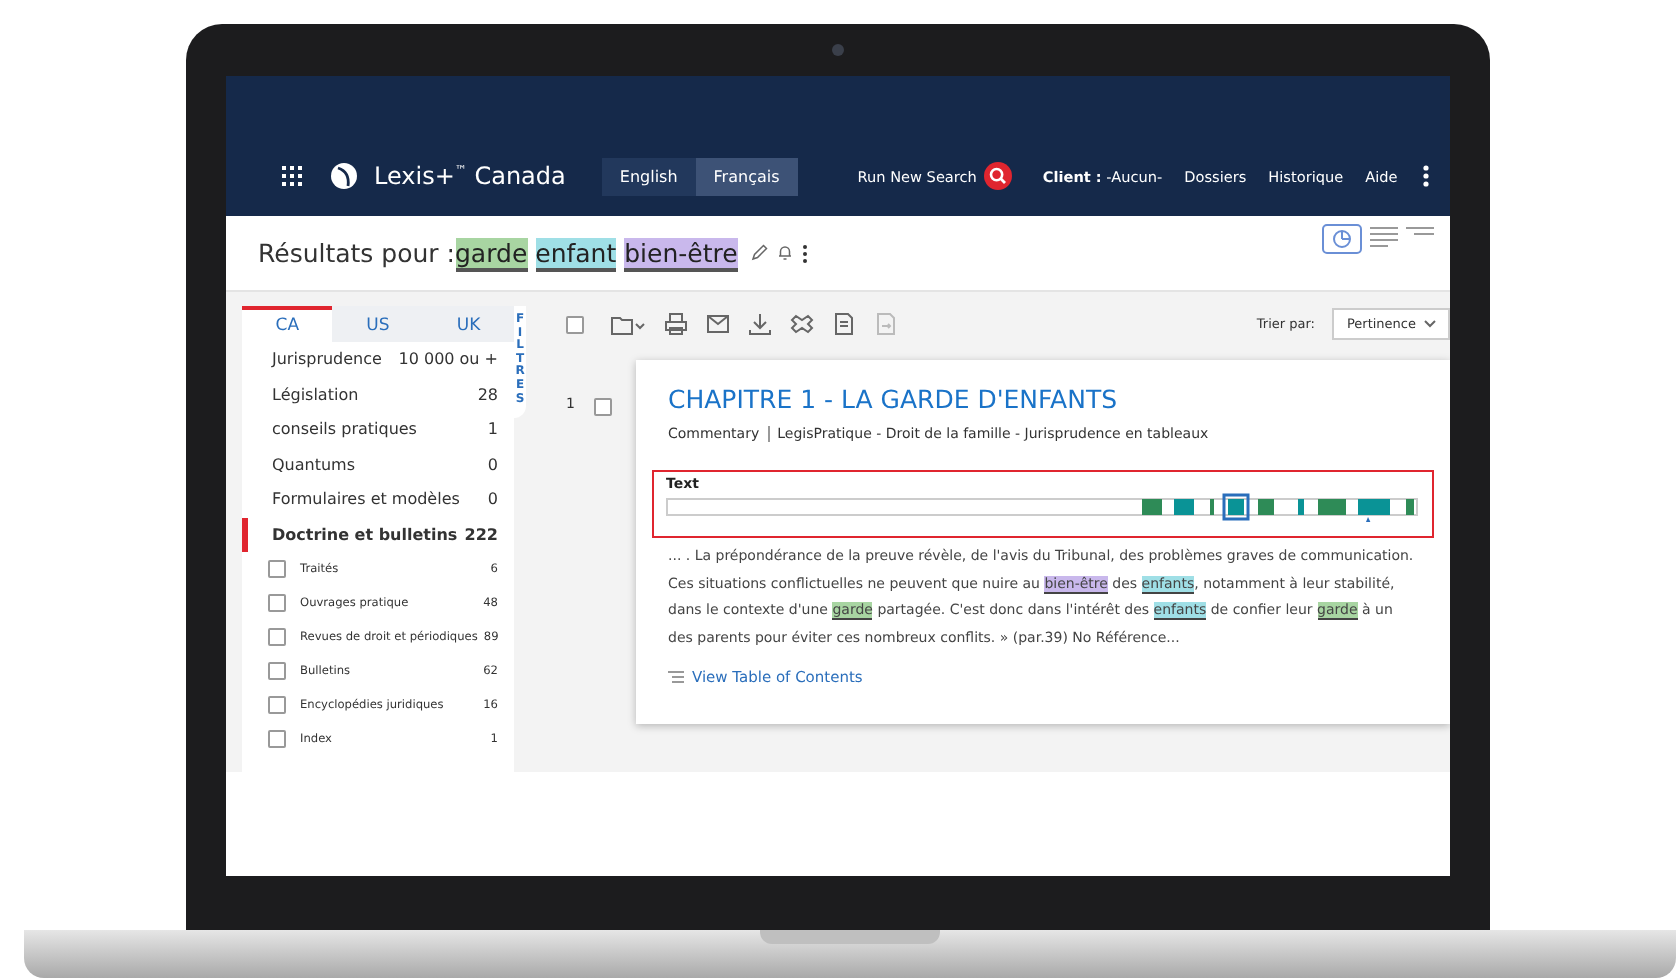 The width and height of the screenshot is (1676, 978). What do you see at coordinates (1430, 324) in the screenshot?
I see `chevron-down-icon` at bounding box center [1430, 324].